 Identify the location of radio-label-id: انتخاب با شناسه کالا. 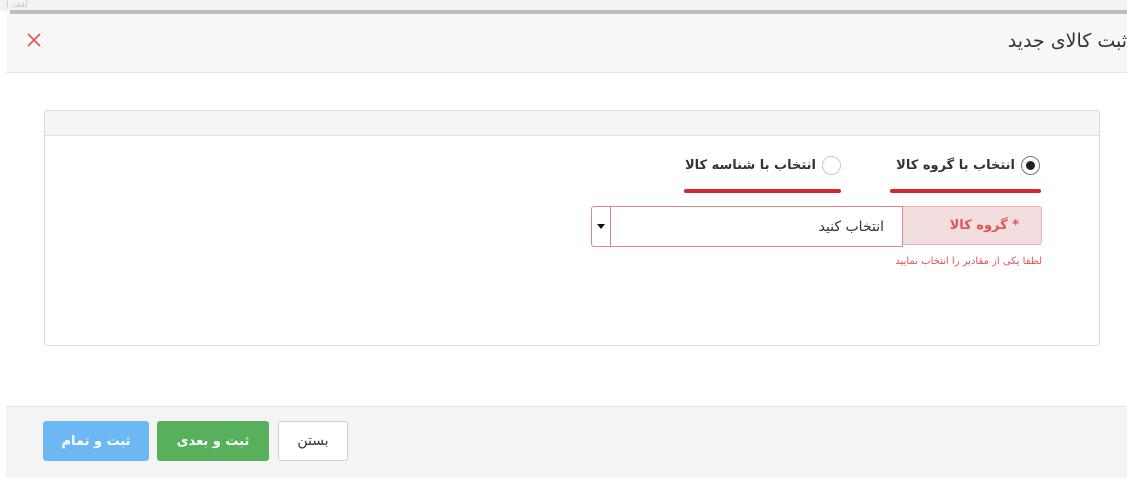
(750, 165).